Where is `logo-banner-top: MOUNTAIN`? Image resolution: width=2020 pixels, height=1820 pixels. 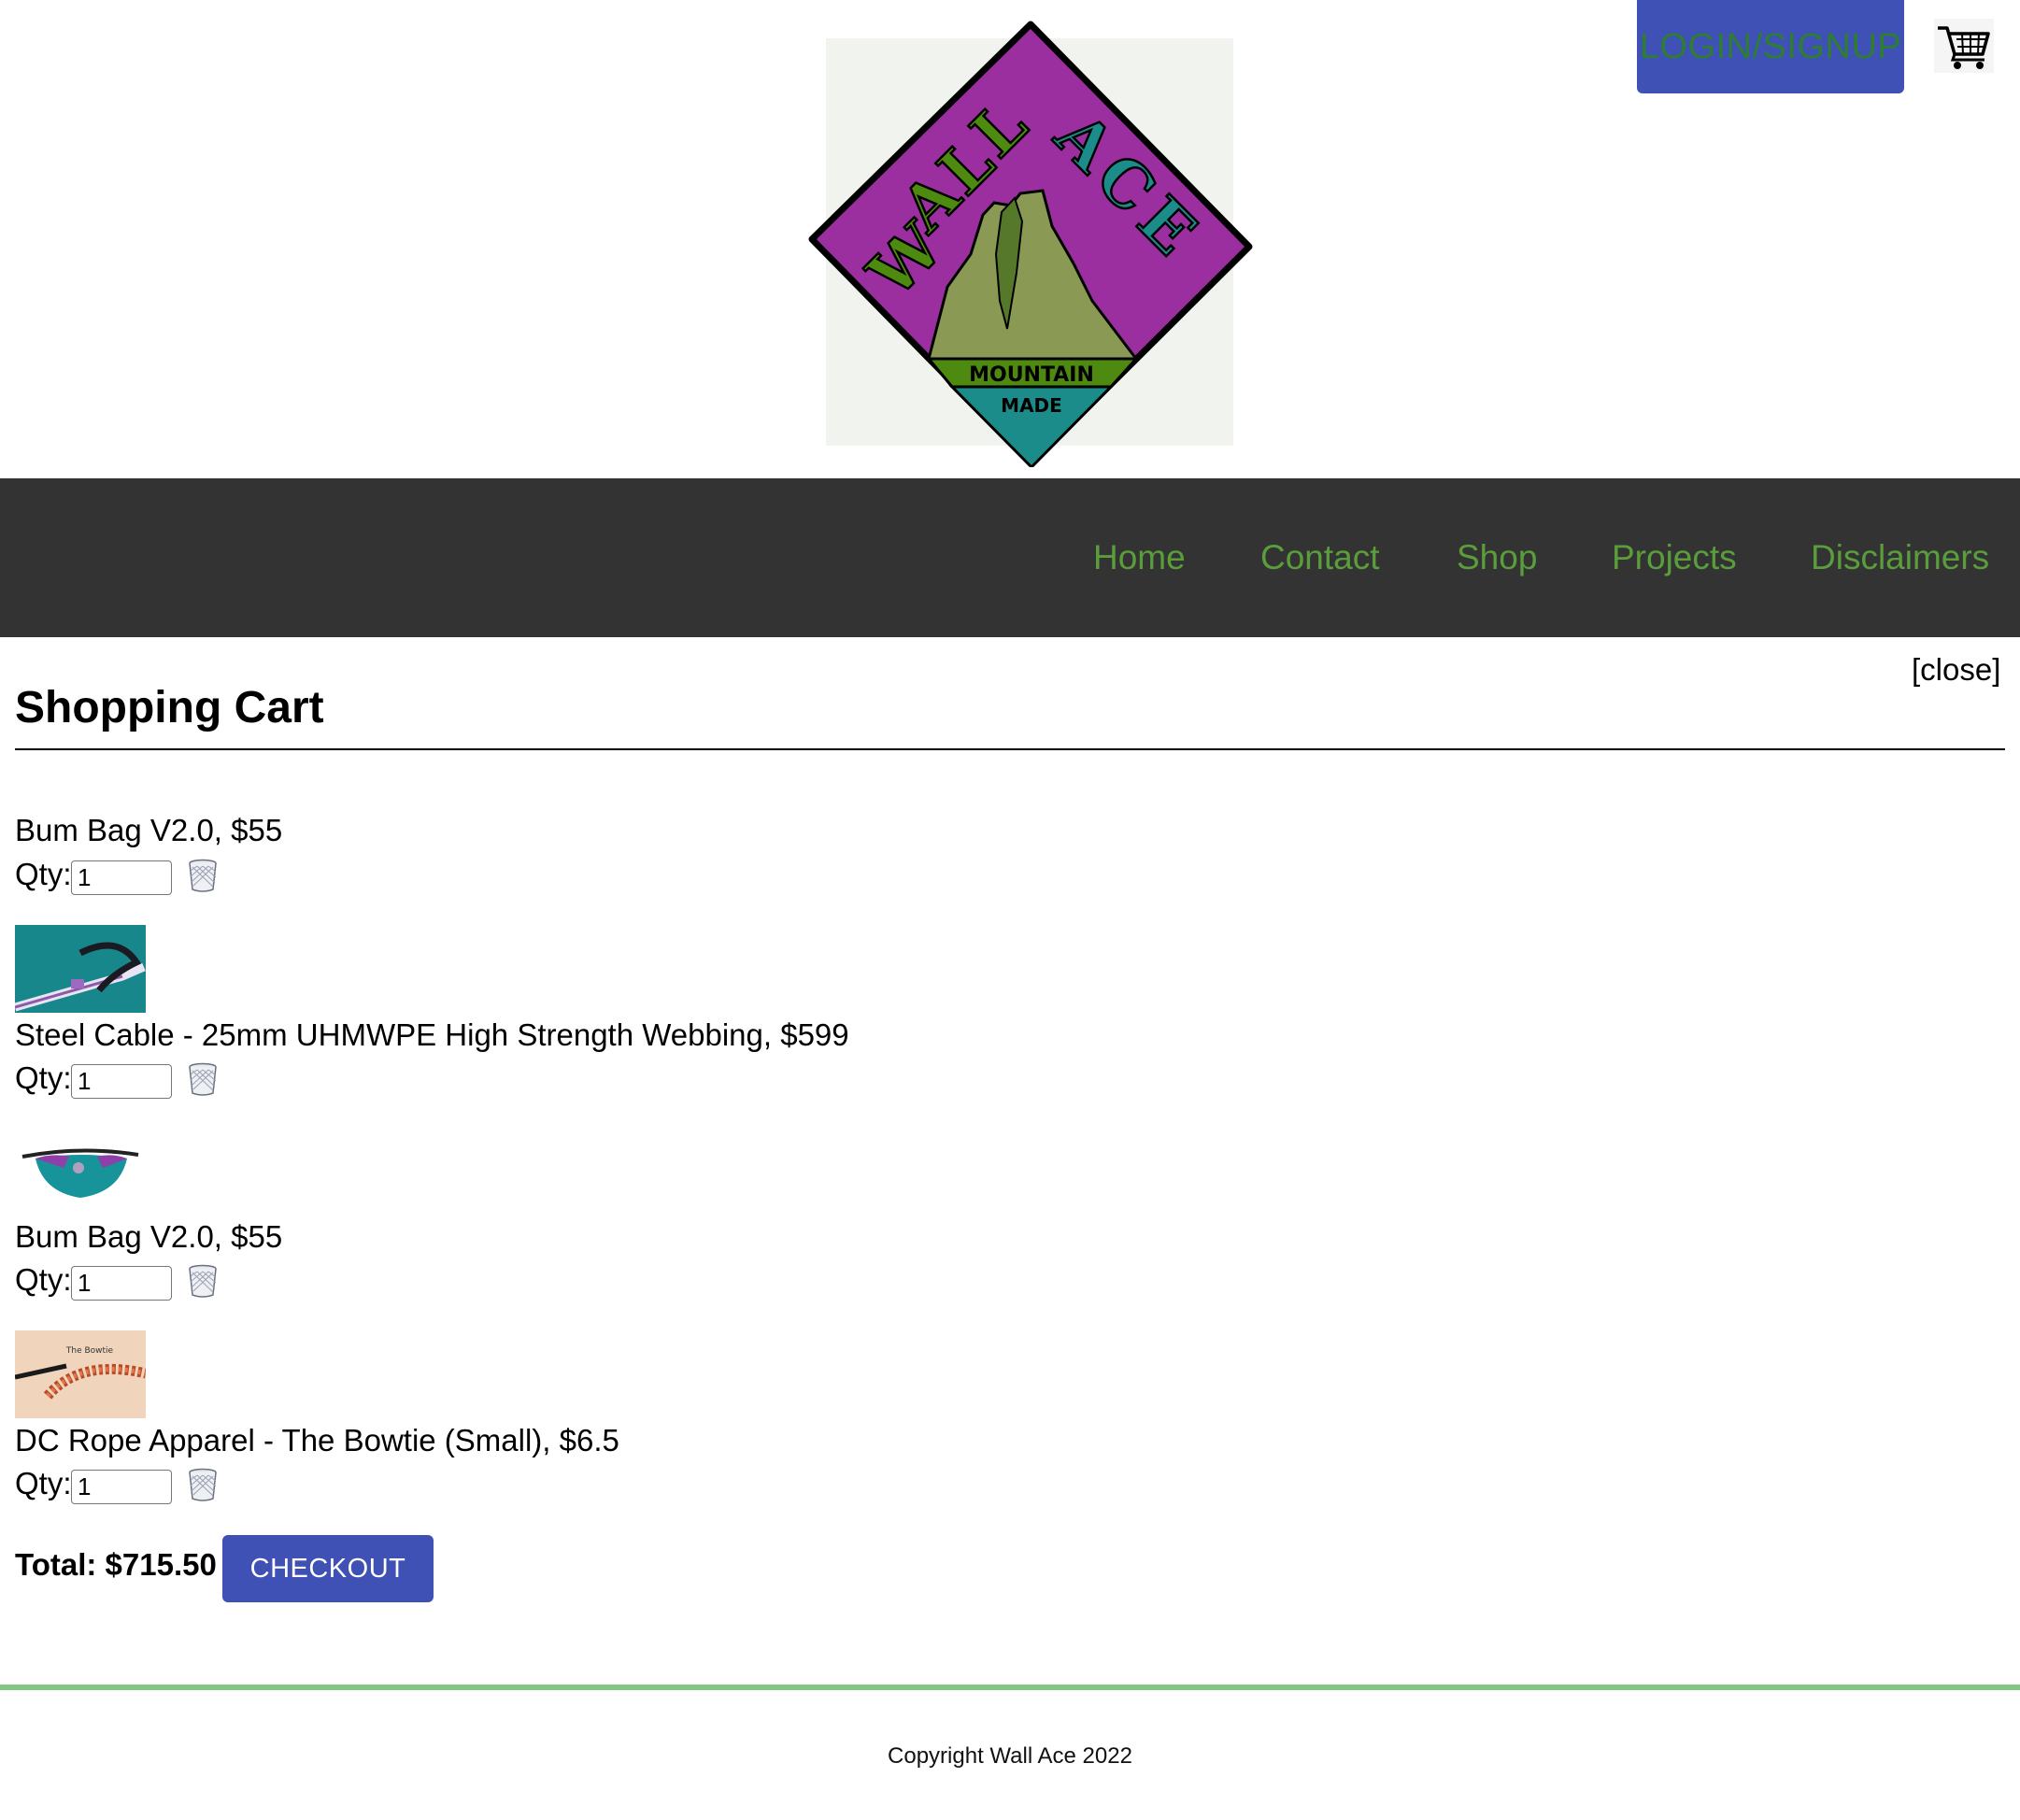
logo-banner-top: MOUNTAIN is located at coordinates (1031, 375).